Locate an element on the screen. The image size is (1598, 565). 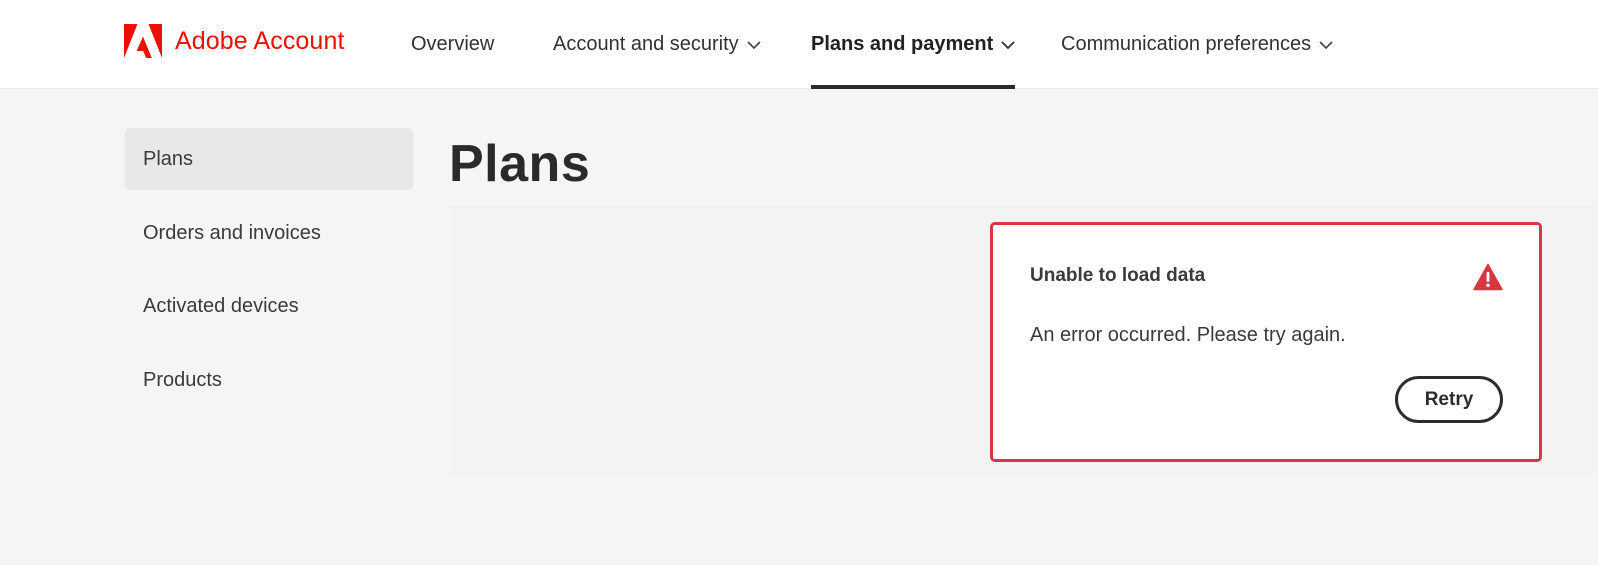
sidebar-item-label: Activated devices is located at coordinates (221, 305).